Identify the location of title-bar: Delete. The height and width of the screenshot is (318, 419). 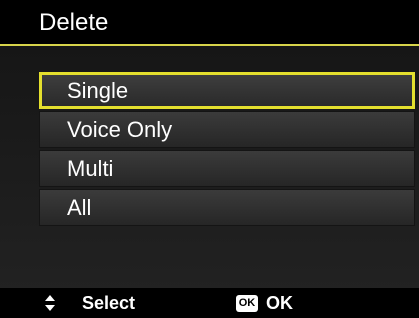
(209, 23).